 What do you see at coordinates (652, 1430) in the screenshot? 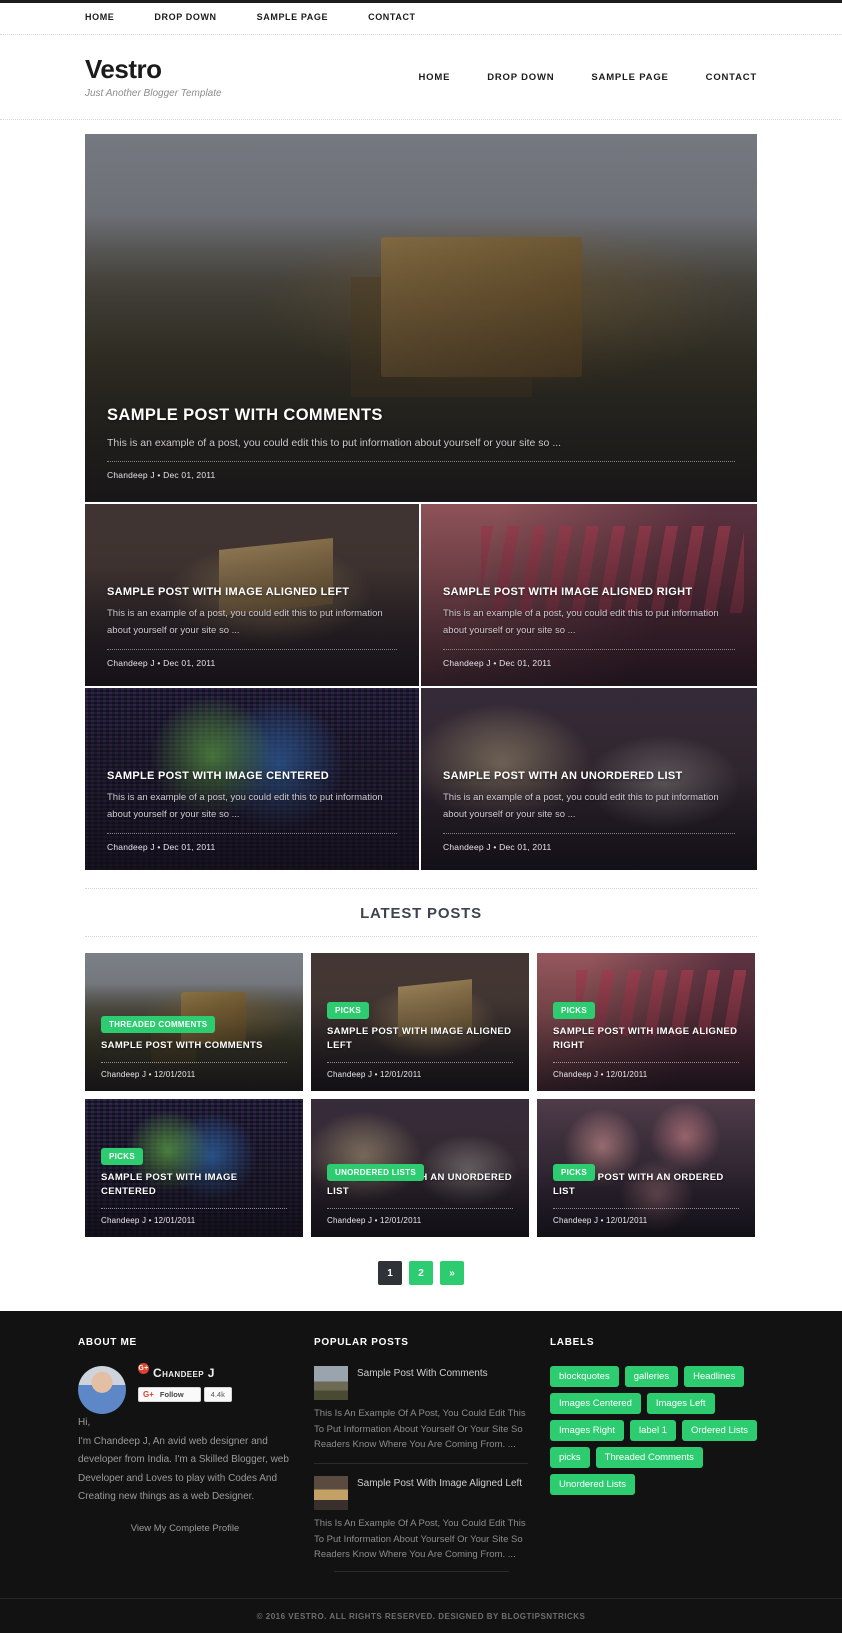
I see `label-tag: label 1` at bounding box center [652, 1430].